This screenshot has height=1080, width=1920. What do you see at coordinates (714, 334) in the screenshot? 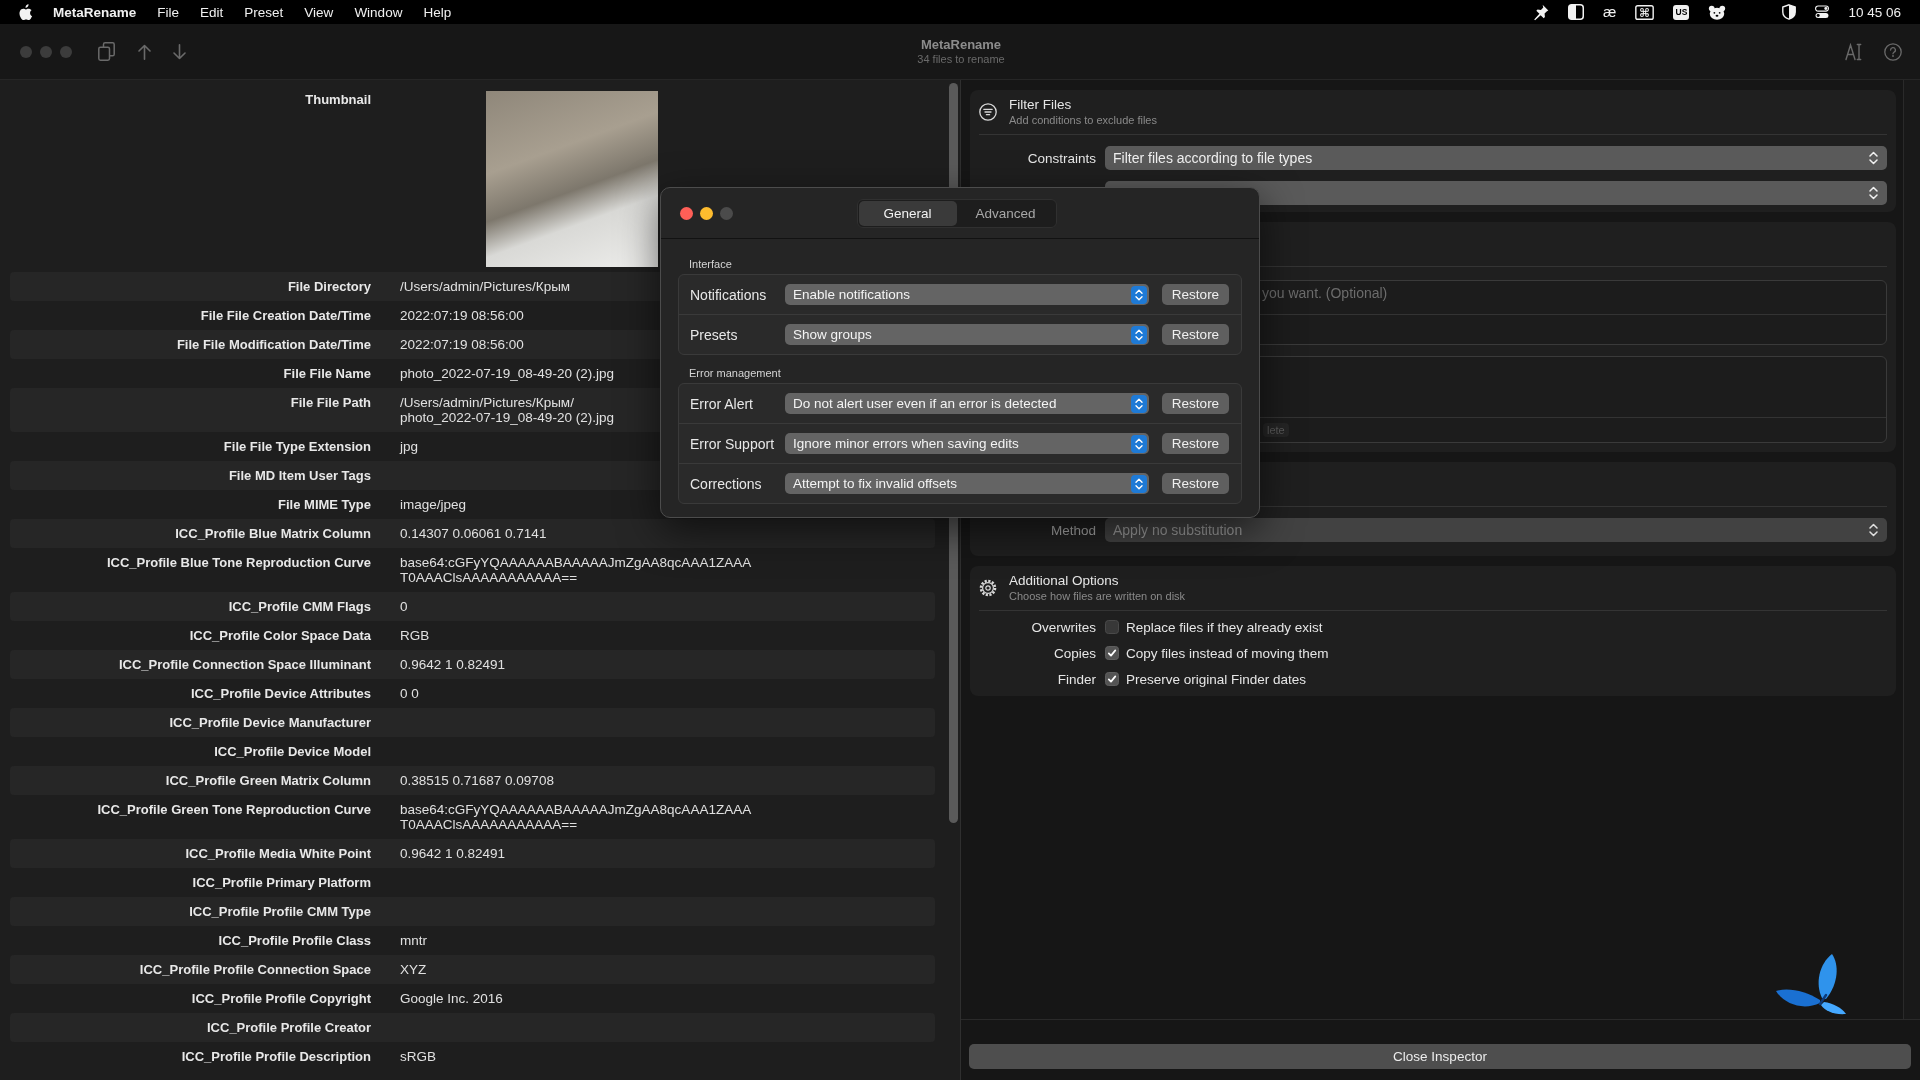
I see `setting-label: Presets` at bounding box center [714, 334].